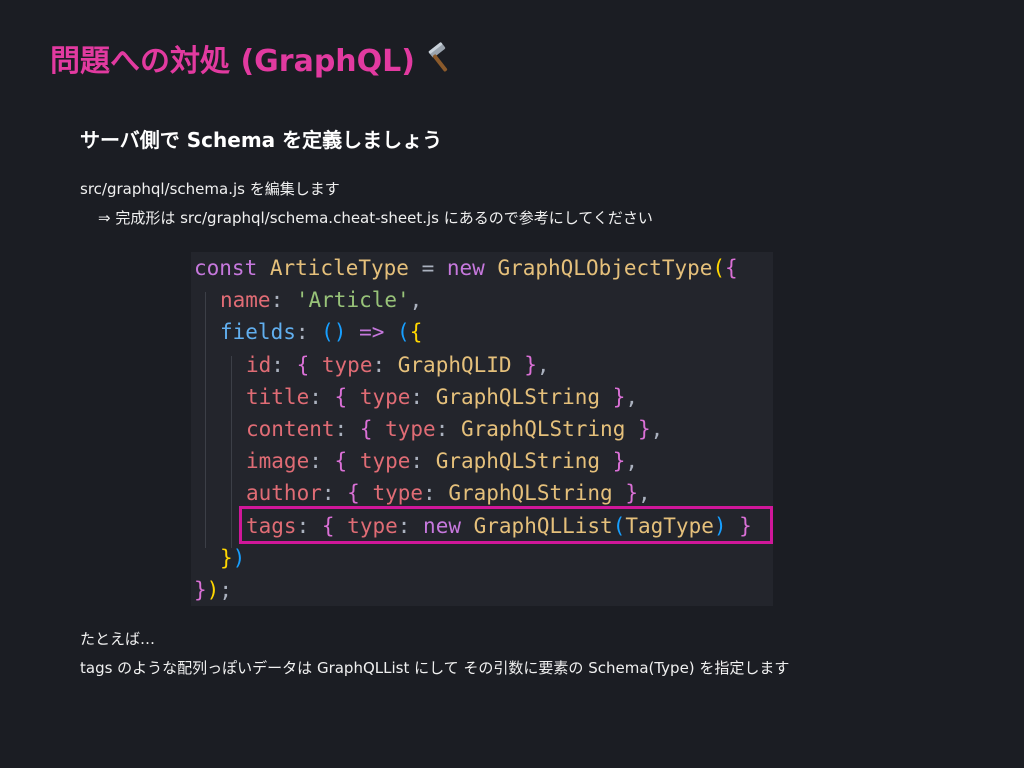  I want to click on code-line-2: name: 'Article',, so click(321, 300).